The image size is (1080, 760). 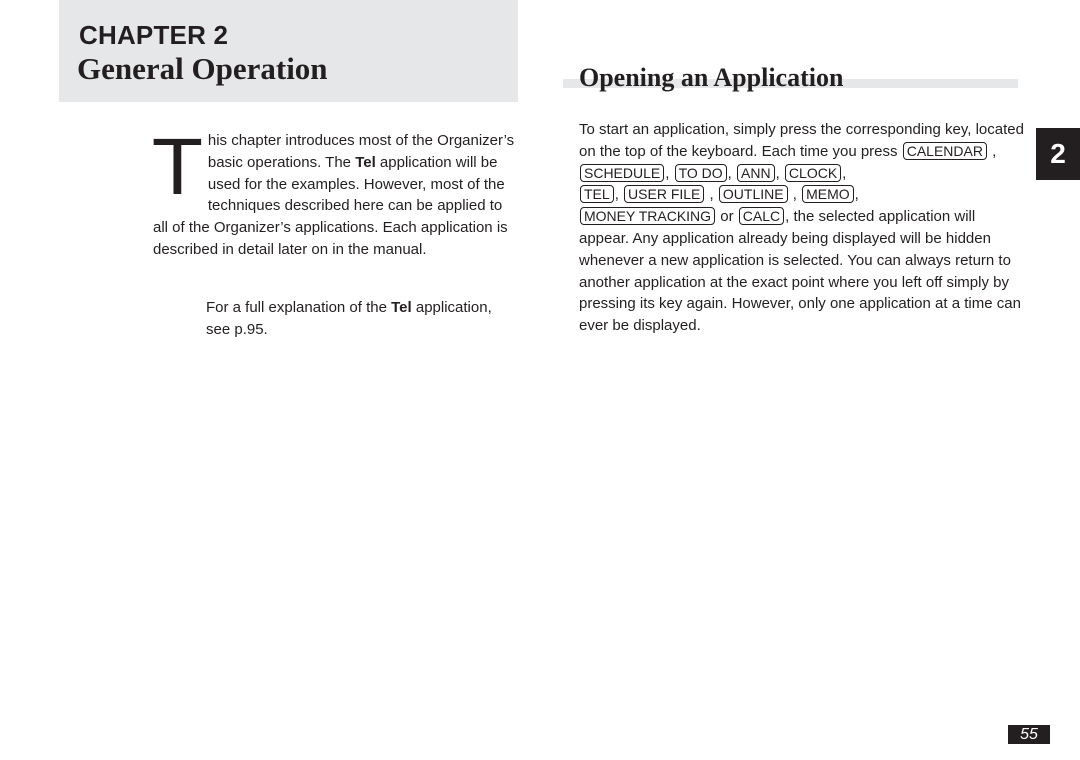 What do you see at coordinates (828, 194) in the screenshot?
I see `key-memo: MEMO` at bounding box center [828, 194].